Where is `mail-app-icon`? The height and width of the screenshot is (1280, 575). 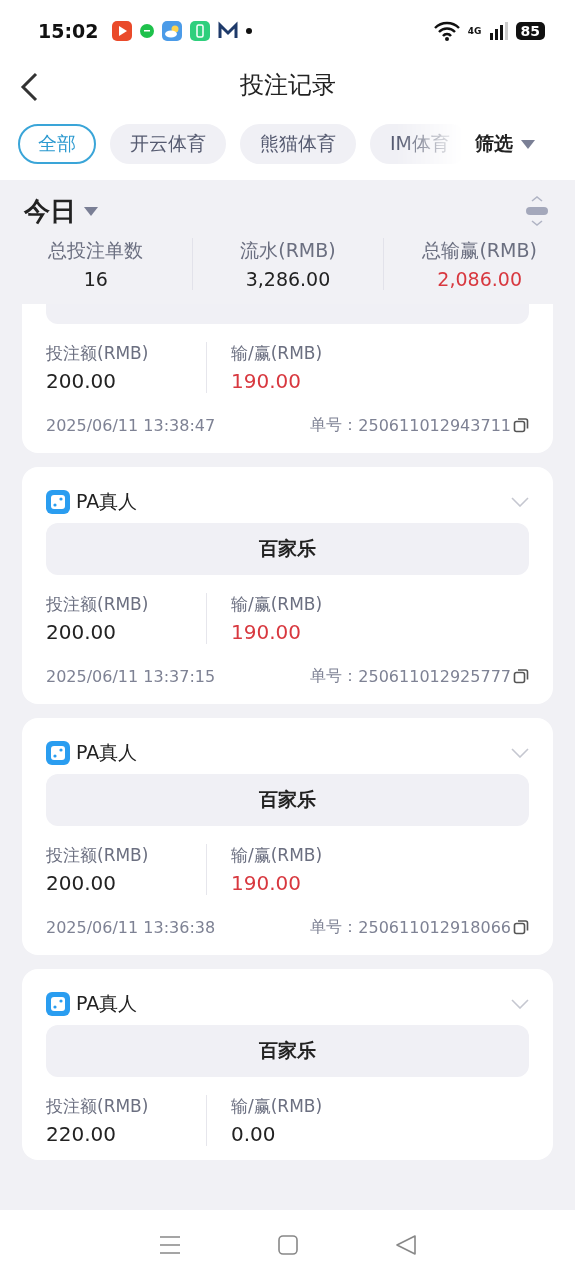 mail-app-icon is located at coordinates (228, 31).